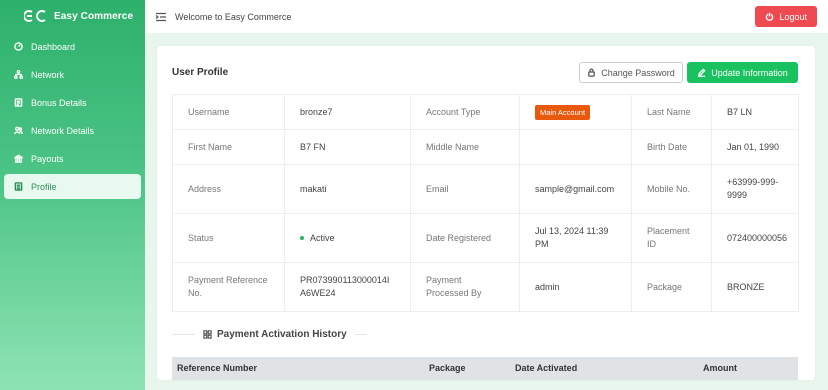  I want to click on sidebar-item-label: Dashboard, so click(53, 46).